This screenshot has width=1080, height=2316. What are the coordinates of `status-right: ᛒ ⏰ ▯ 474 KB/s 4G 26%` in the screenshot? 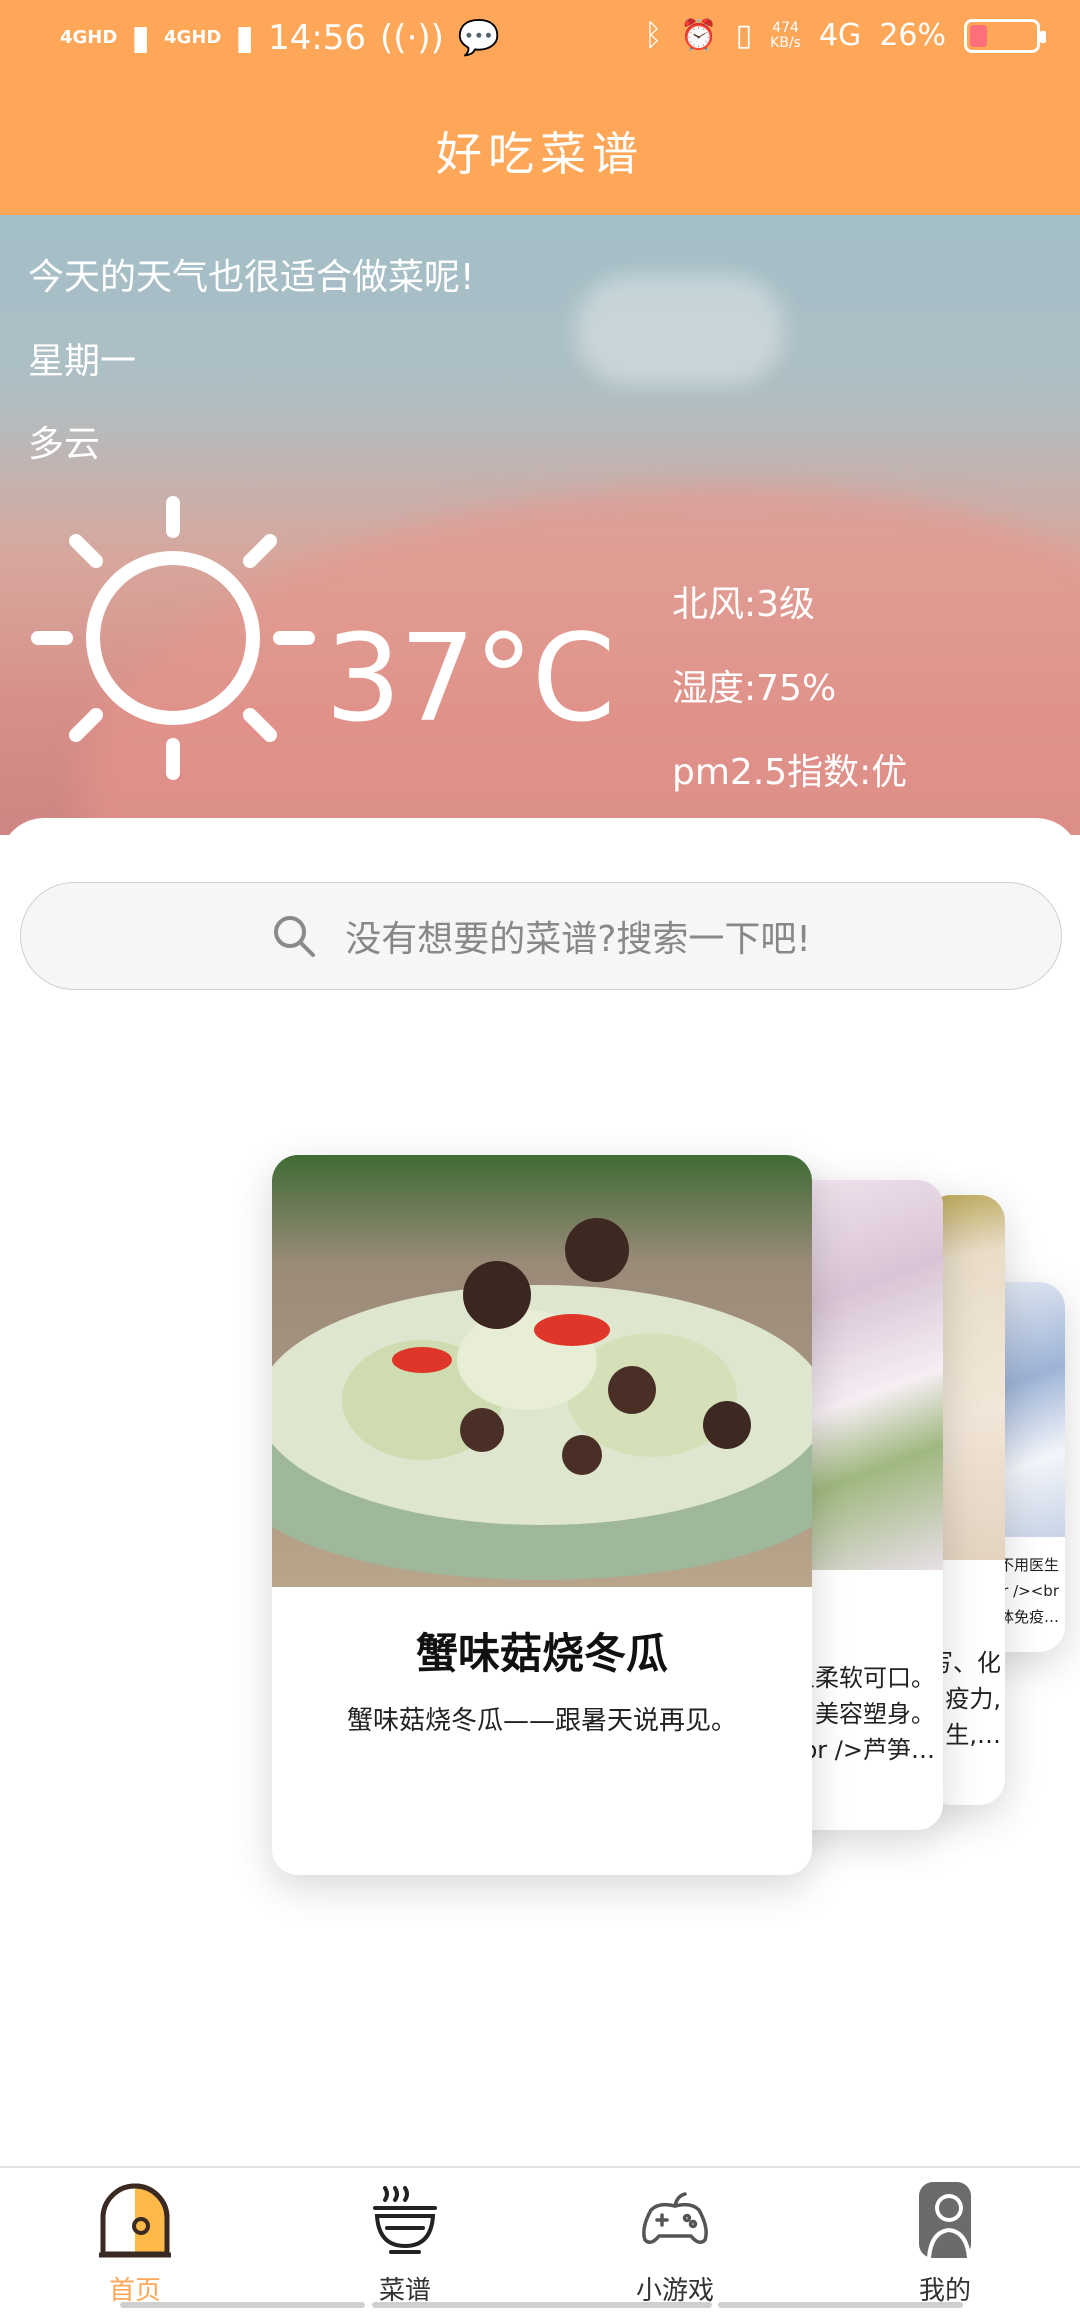 It's located at (845, 35).